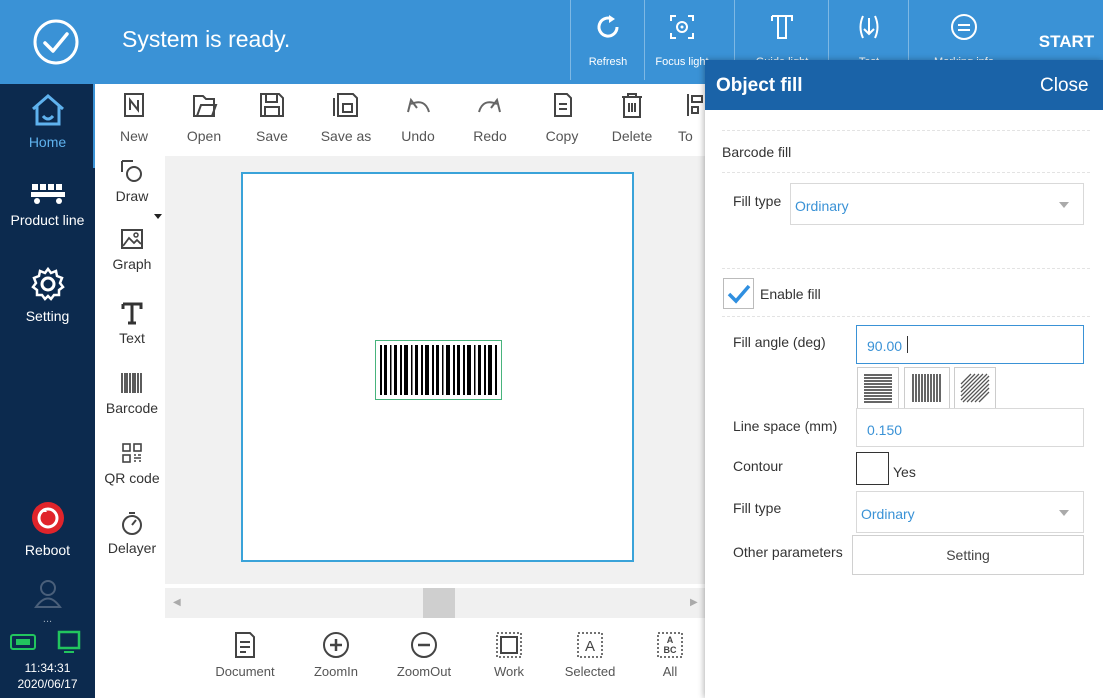 This screenshot has width=1103, height=698. Describe the element at coordinates (132, 196) in the screenshot. I see `draw-label: Draw` at that location.